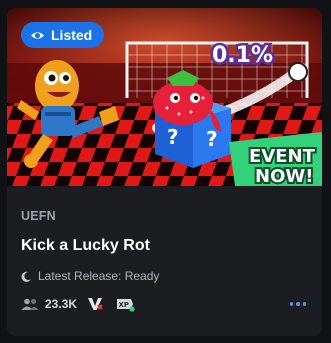 This screenshot has height=343, width=331. I want to click on card-footer: 23.3K XP, so click(164, 304).